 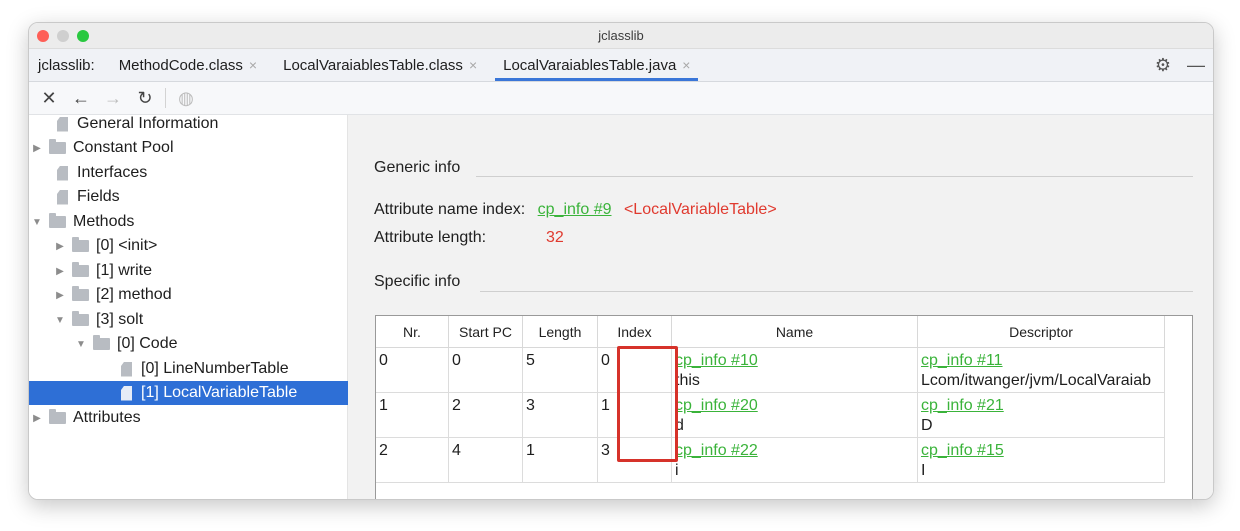 What do you see at coordinates (677, 470) in the screenshot?
I see `name-value: i` at bounding box center [677, 470].